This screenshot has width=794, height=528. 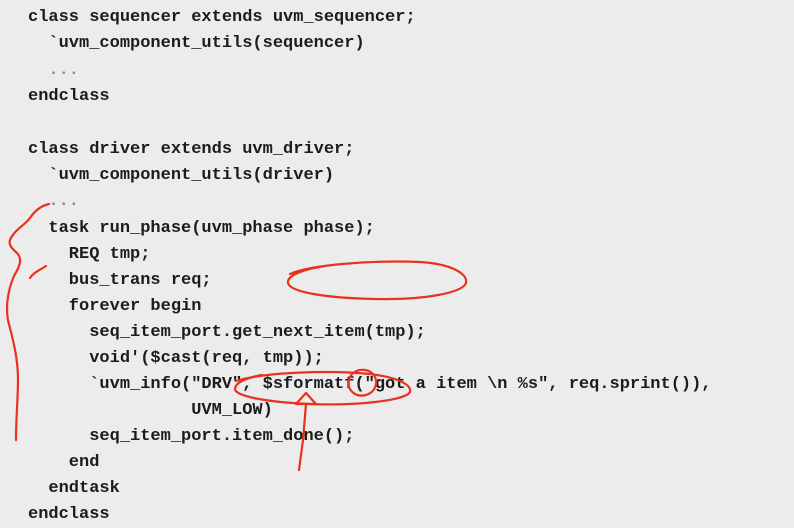 What do you see at coordinates (69, 514) in the screenshot?
I see `code-line: endclass` at bounding box center [69, 514].